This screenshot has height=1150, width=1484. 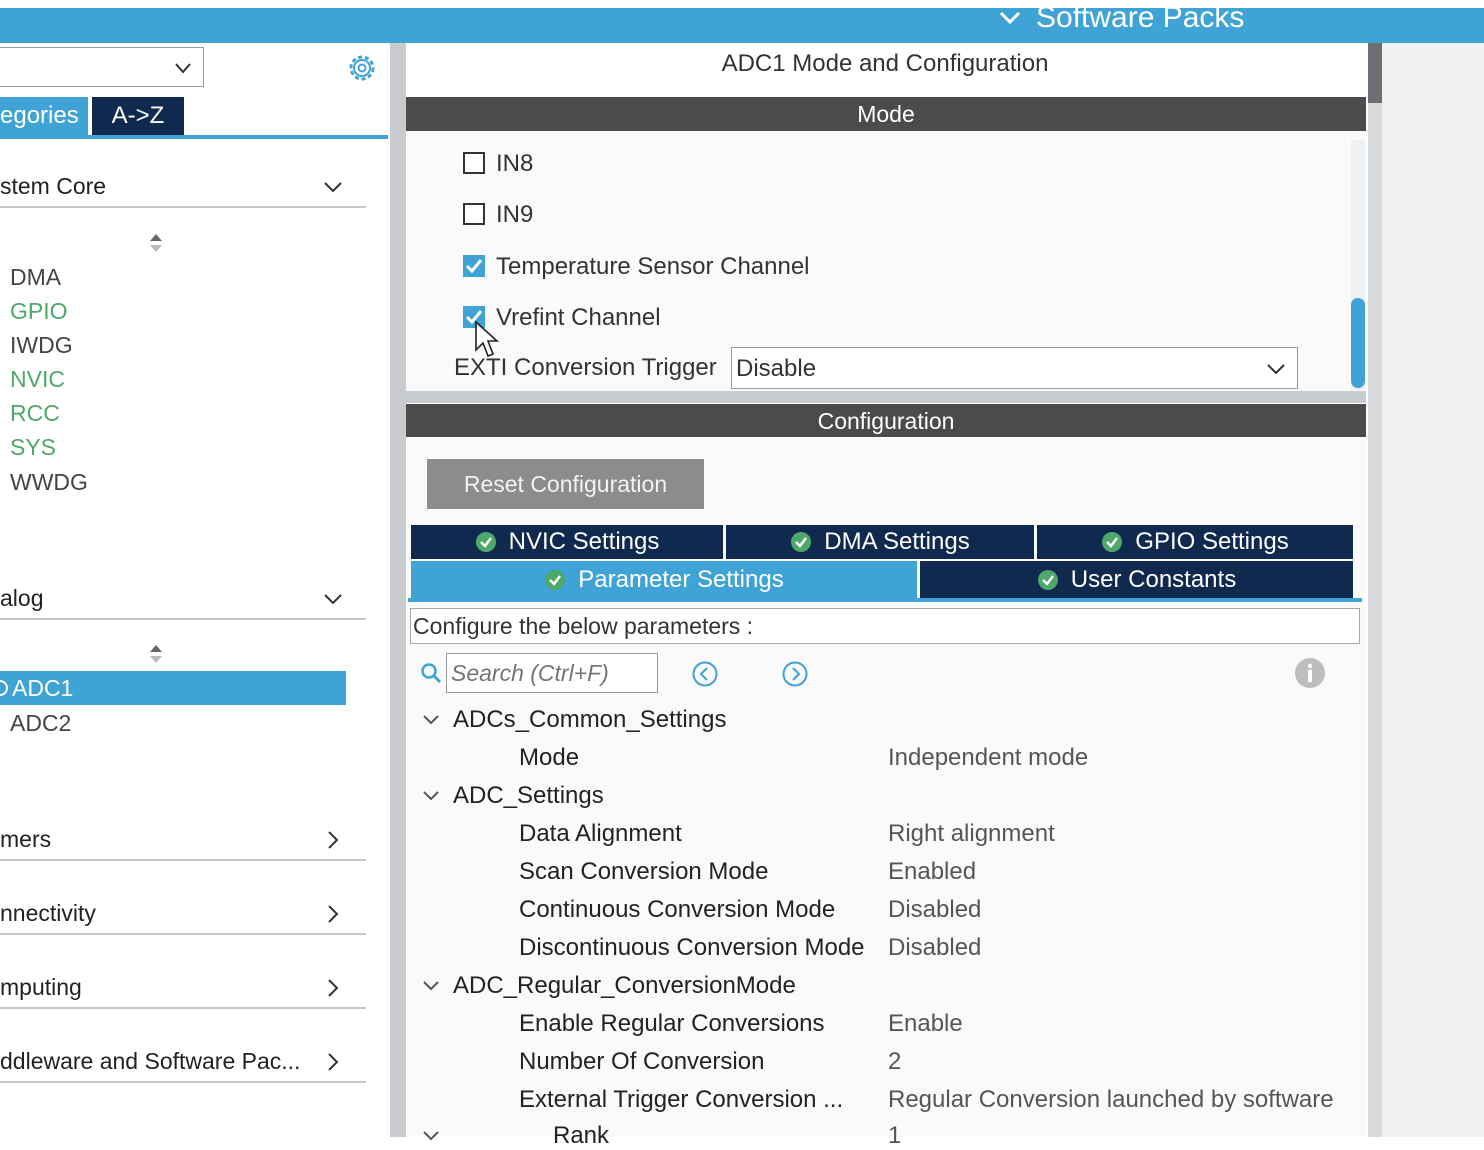 I want to click on mouse-cursor-icon, so click(x=487, y=339).